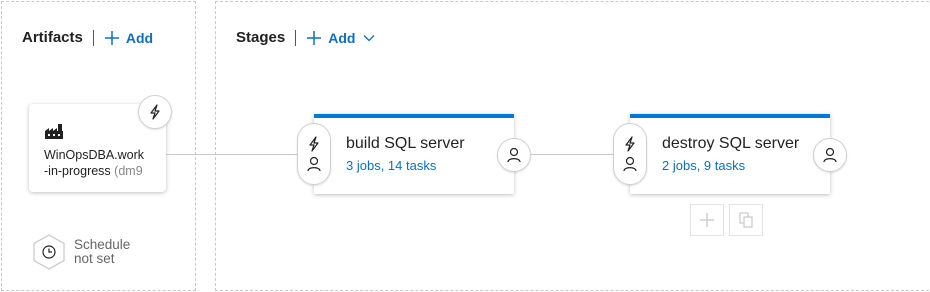  Describe the element at coordinates (102, 244) in the screenshot. I see `schedule-line1: Schedule` at that location.